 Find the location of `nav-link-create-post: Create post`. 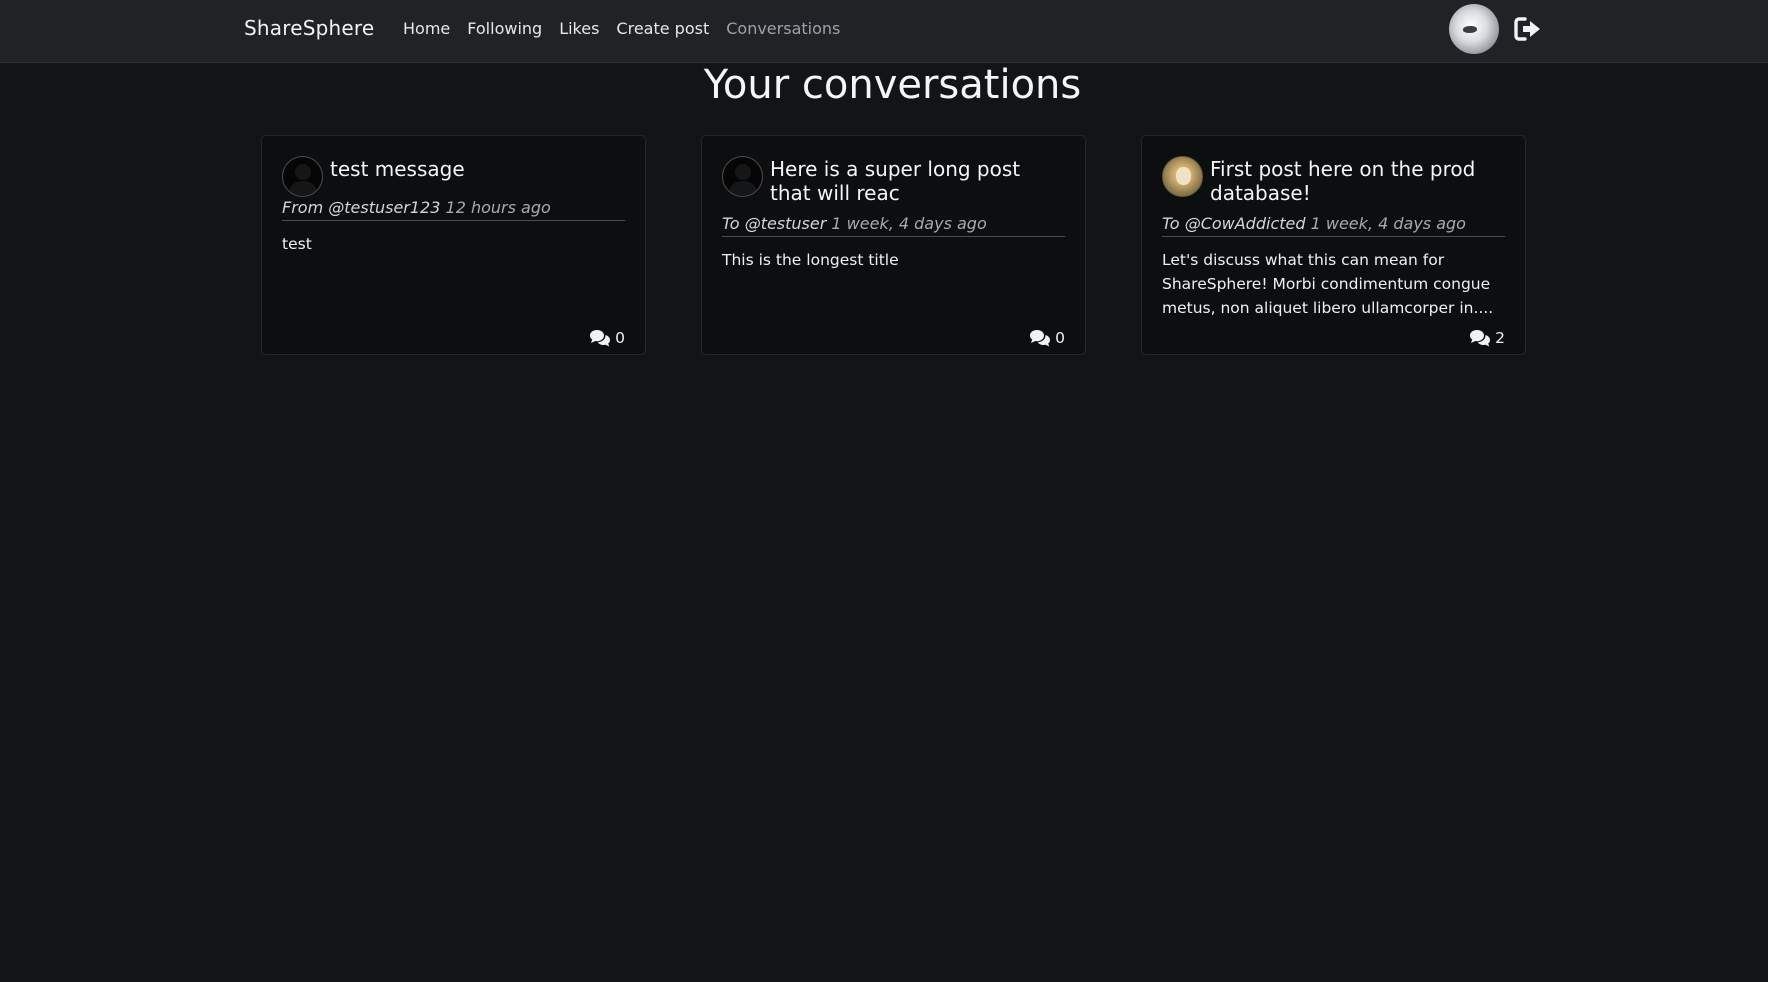

nav-link-create-post: Create post is located at coordinates (662, 28).